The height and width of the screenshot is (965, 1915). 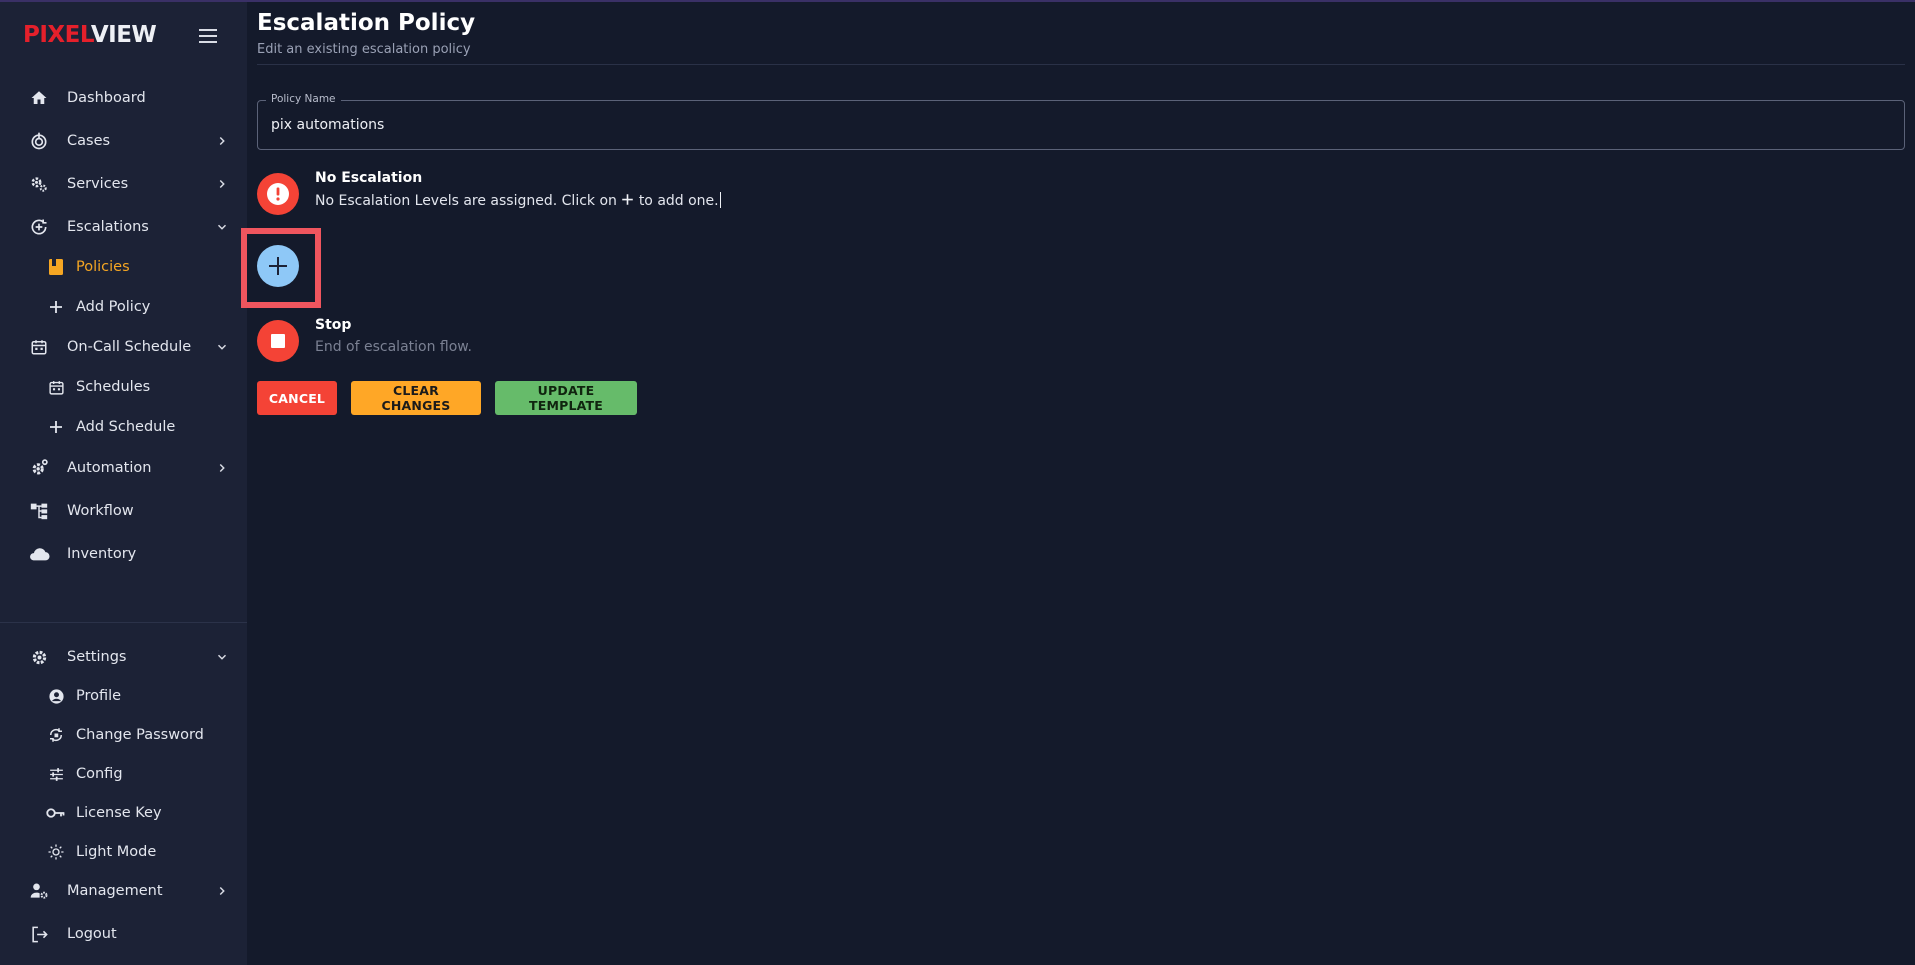 What do you see at coordinates (1071, 125) in the screenshot?
I see `policy-name-input` at bounding box center [1071, 125].